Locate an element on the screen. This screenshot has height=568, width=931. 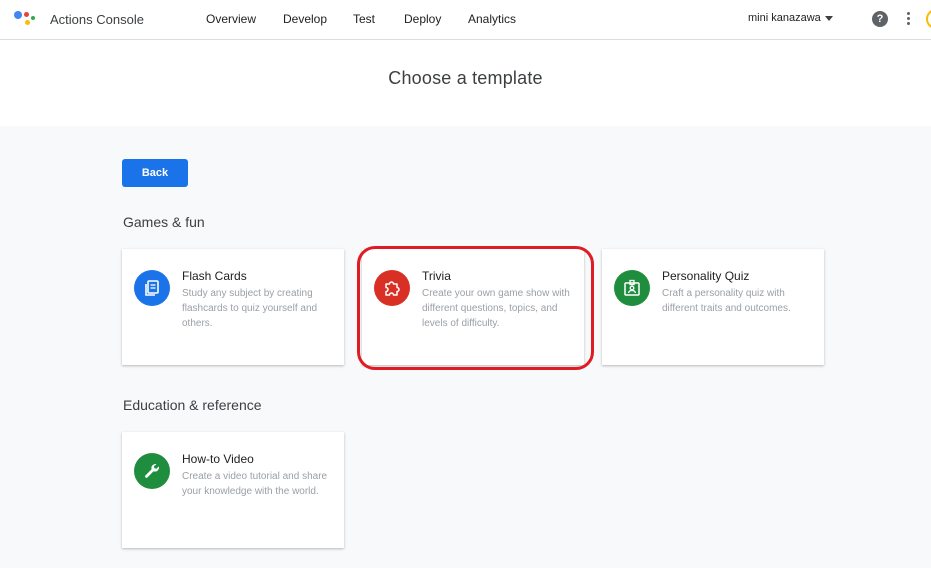
nav-deploy: Deploy is located at coordinates (422, 19).